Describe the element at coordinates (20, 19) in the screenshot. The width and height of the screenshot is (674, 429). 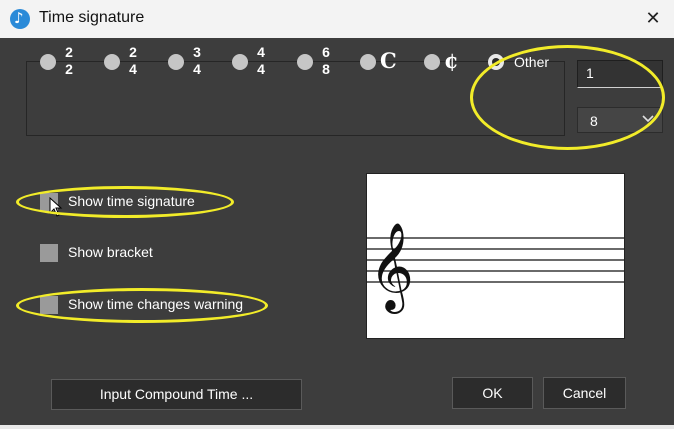
I see `app-icon` at that location.